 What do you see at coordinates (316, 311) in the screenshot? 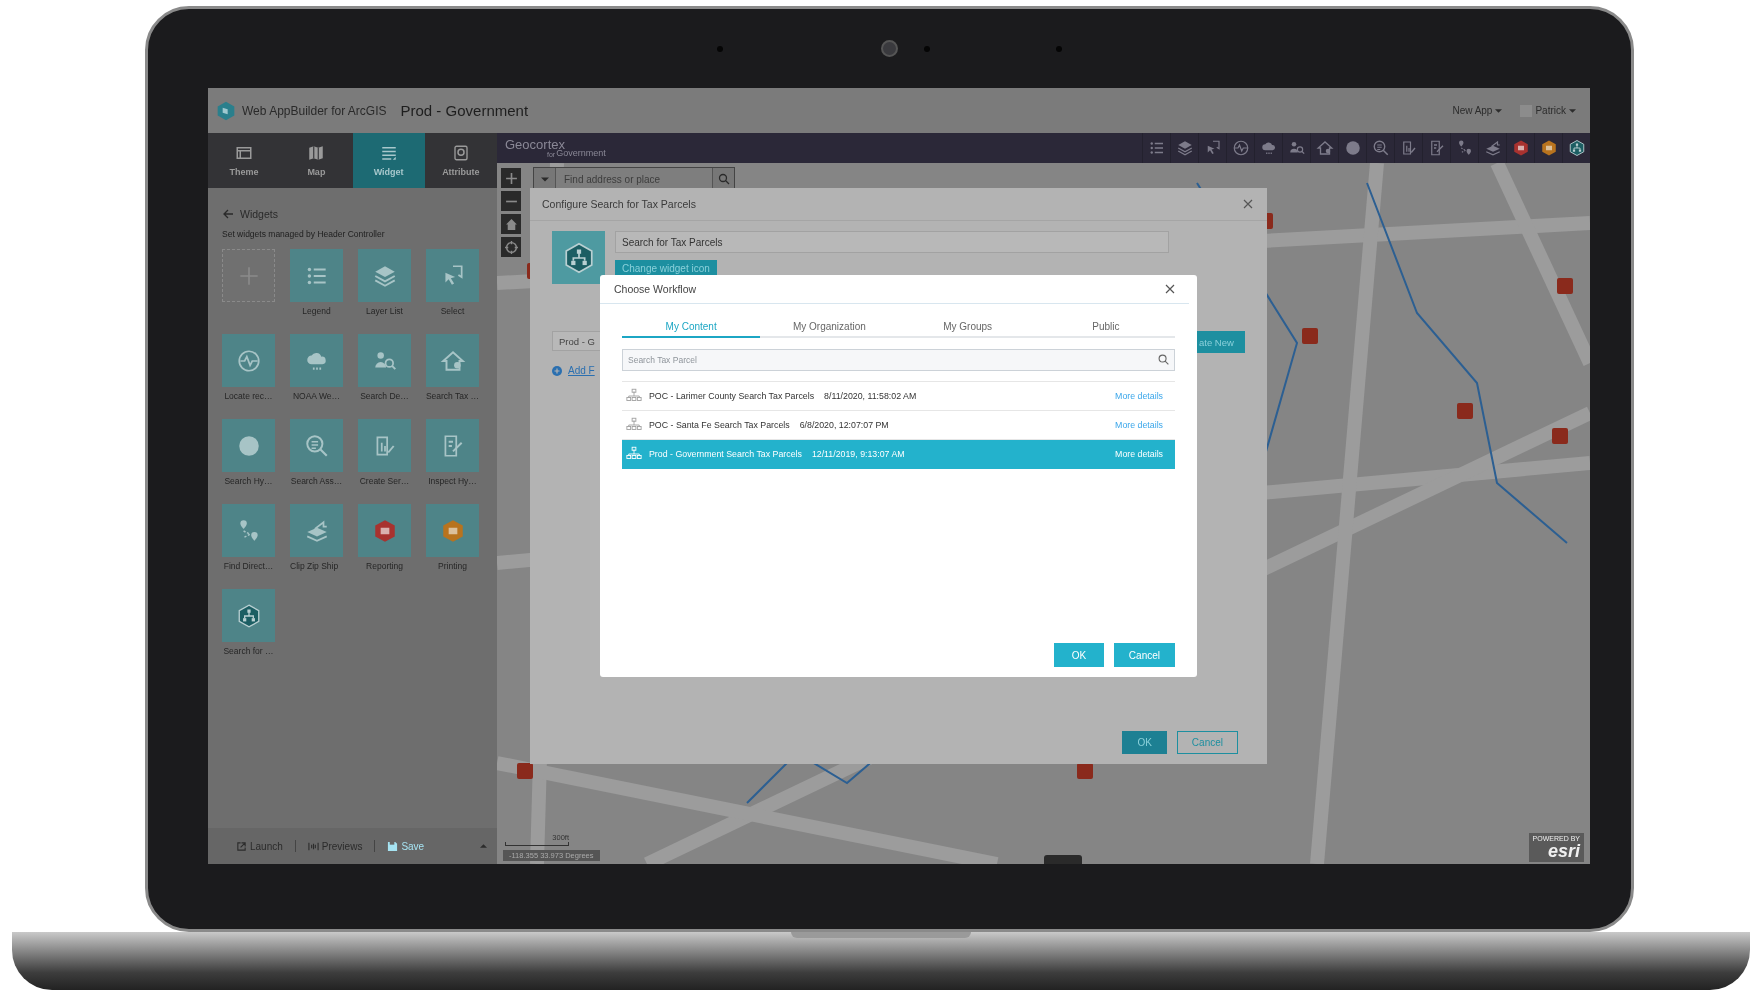
I see `widget-label: Legend` at bounding box center [316, 311].